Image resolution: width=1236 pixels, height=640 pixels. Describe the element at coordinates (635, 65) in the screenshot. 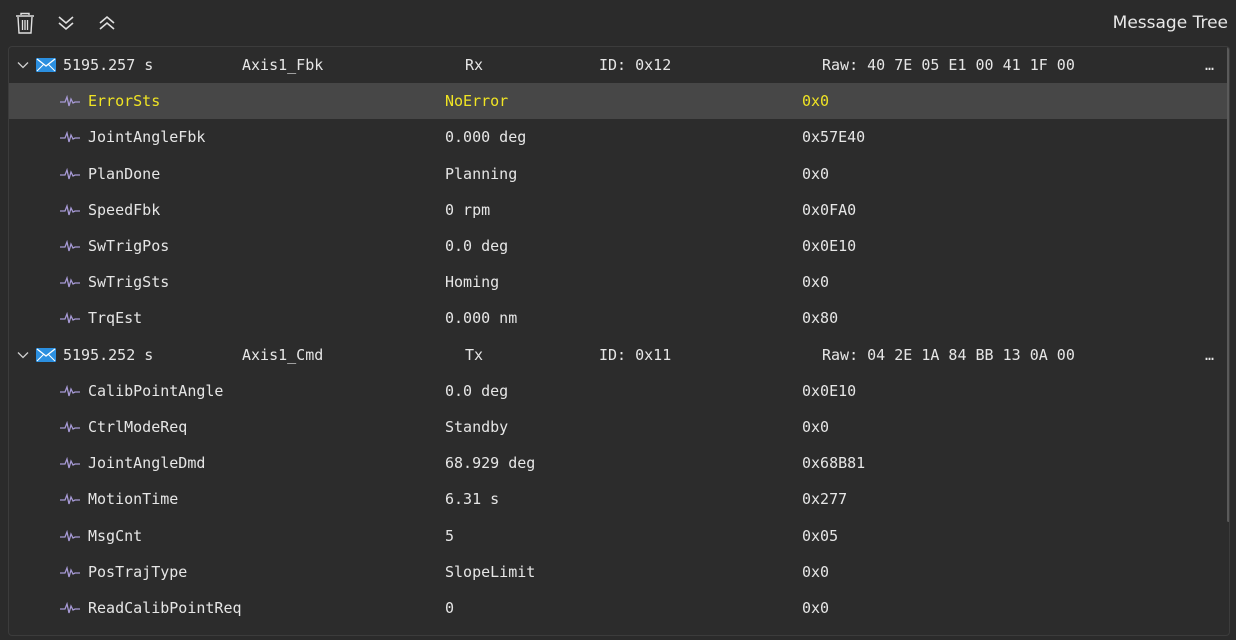

I see `message-id: ID: 0x12` at that location.